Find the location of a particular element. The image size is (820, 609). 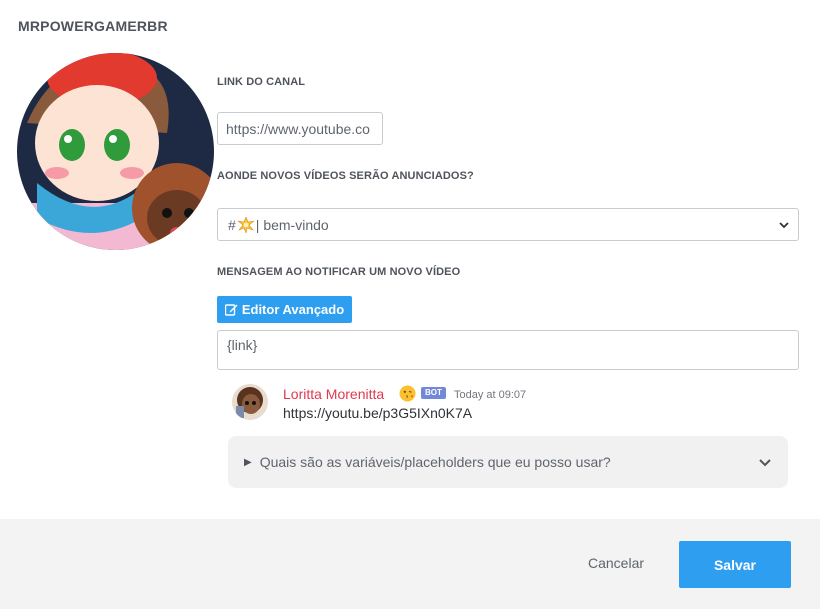

channel-link-input is located at coordinates (300, 128).